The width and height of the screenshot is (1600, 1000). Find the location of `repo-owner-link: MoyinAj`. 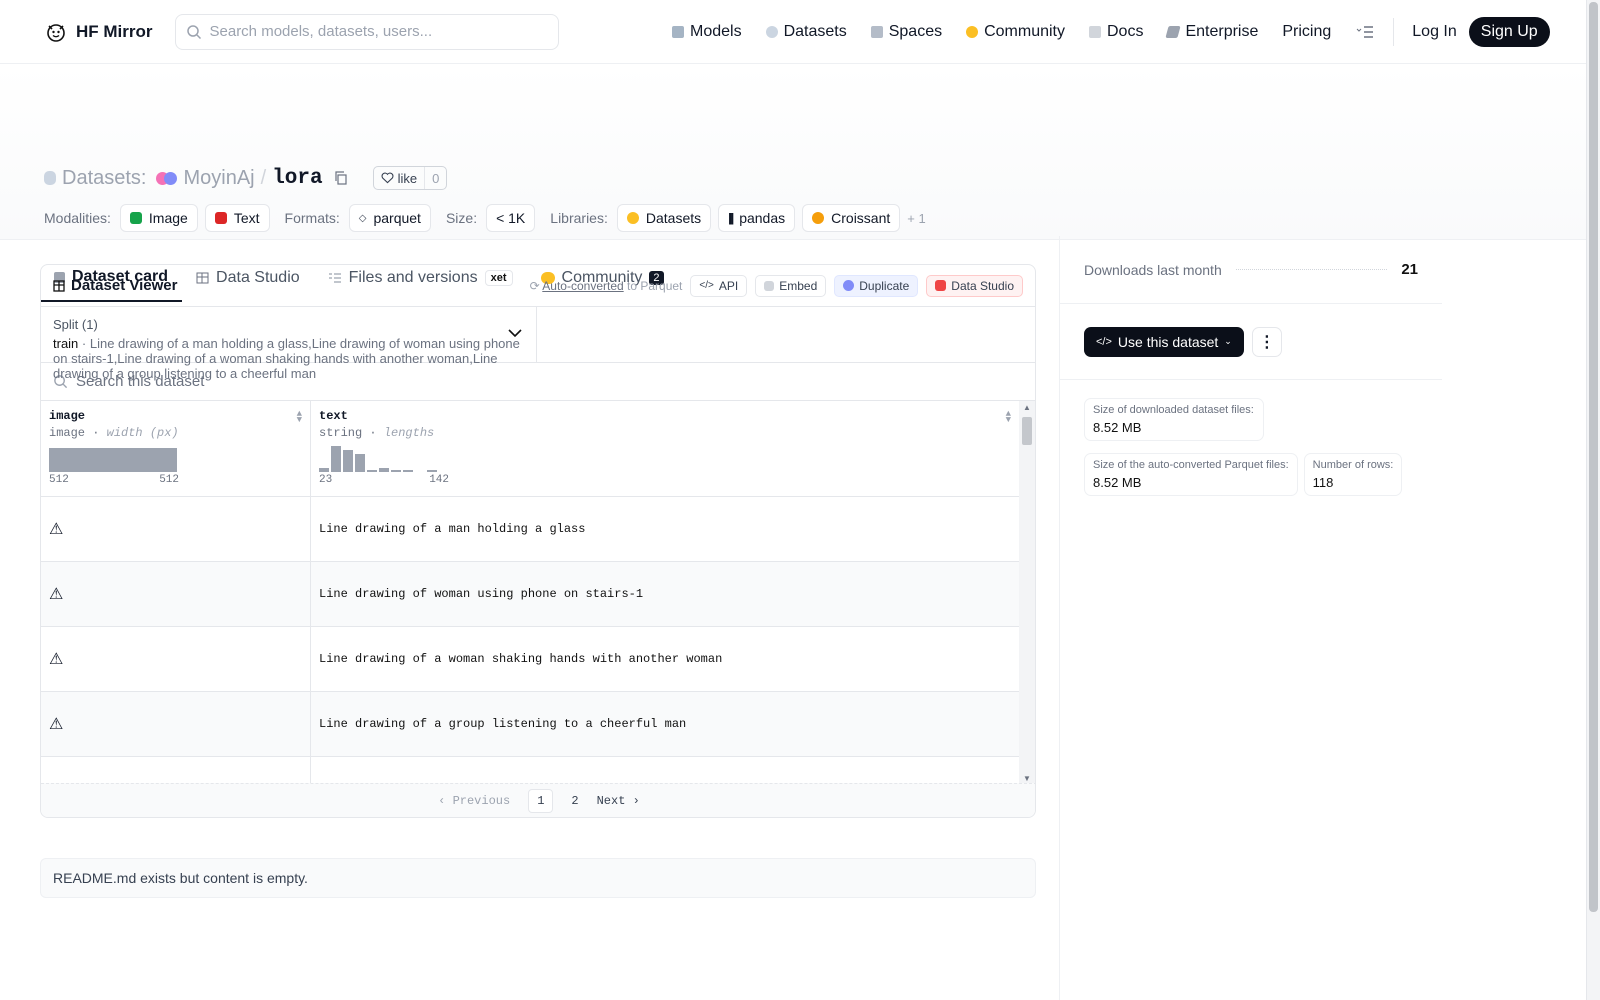

repo-owner-link: MoyinAj is located at coordinates (218, 178).